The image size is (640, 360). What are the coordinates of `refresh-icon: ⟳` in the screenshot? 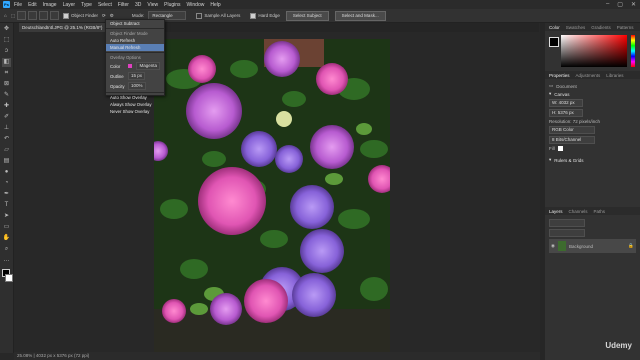 It's located at (104, 15).